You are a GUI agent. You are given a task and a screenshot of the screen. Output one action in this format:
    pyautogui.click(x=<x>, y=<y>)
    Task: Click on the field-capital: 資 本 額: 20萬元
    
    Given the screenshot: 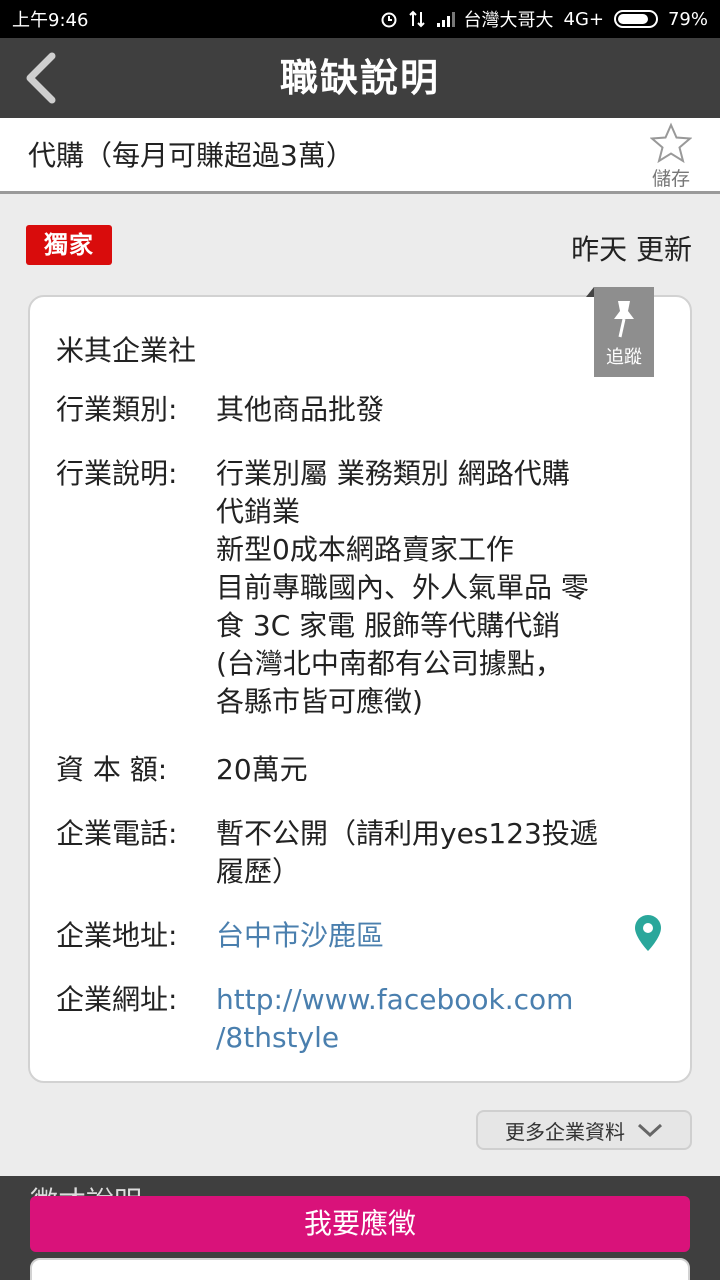 What is the action you would take?
    pyautogui.click(x=356, y=770)
    